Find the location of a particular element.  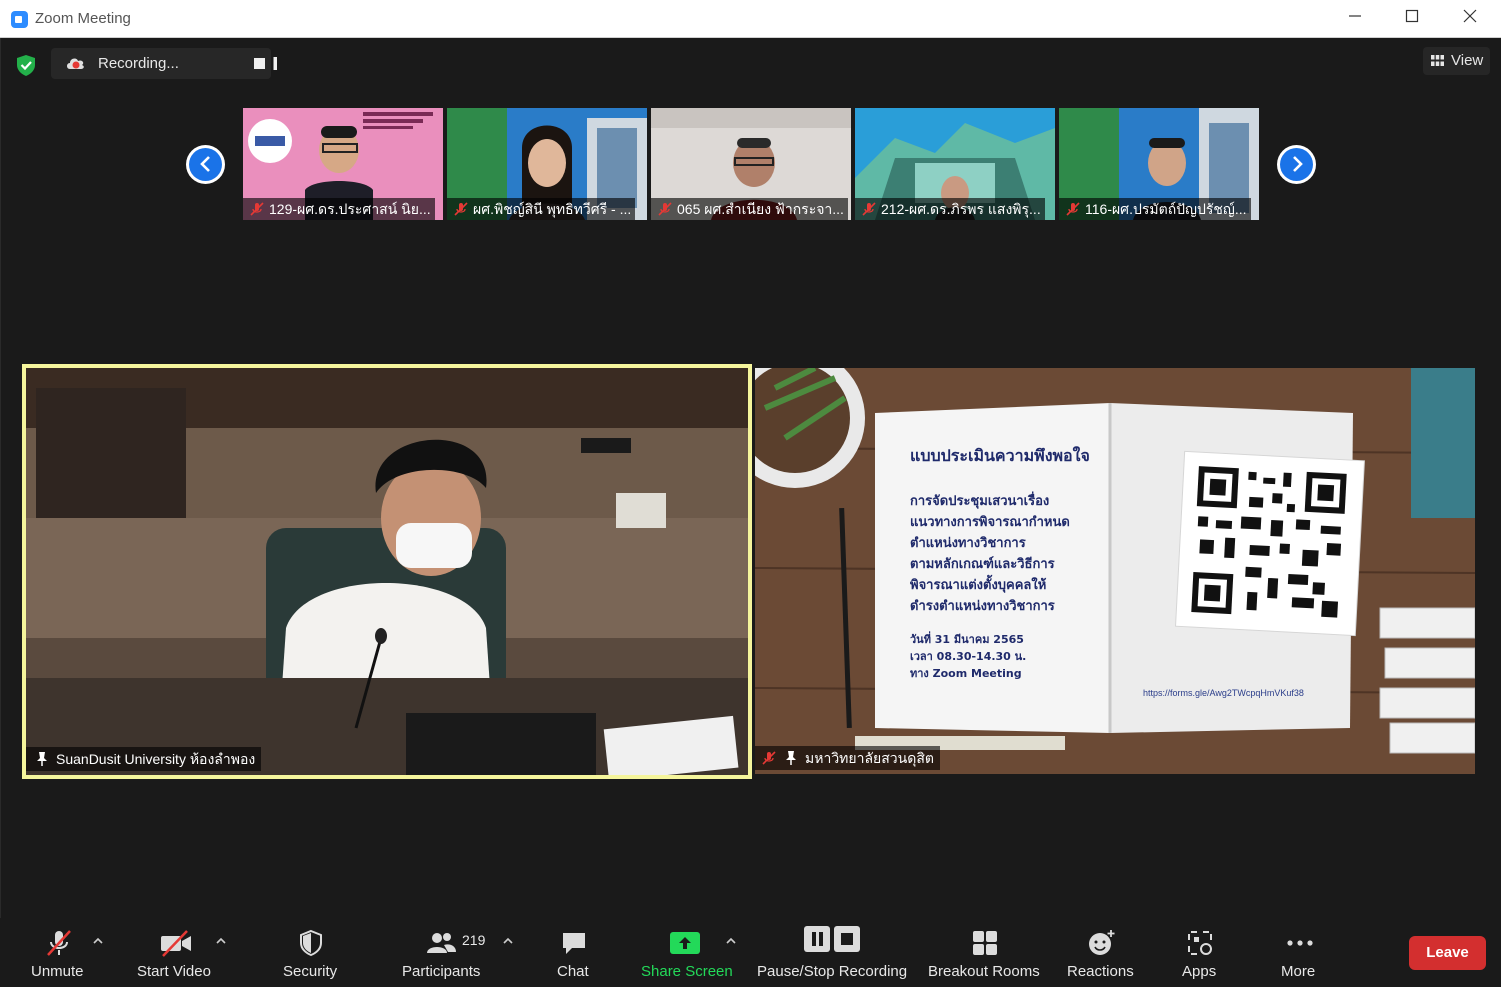

close-icon is located at coordinates (1470, 19).